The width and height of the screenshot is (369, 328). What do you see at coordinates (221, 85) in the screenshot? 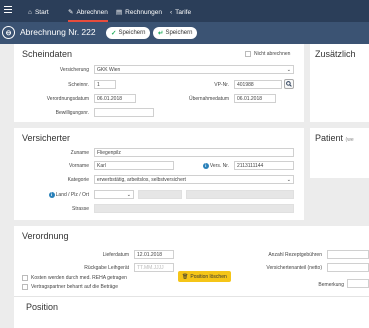
I see `vpnr-label: VP-Nr.` at bounding box center [221, 85].